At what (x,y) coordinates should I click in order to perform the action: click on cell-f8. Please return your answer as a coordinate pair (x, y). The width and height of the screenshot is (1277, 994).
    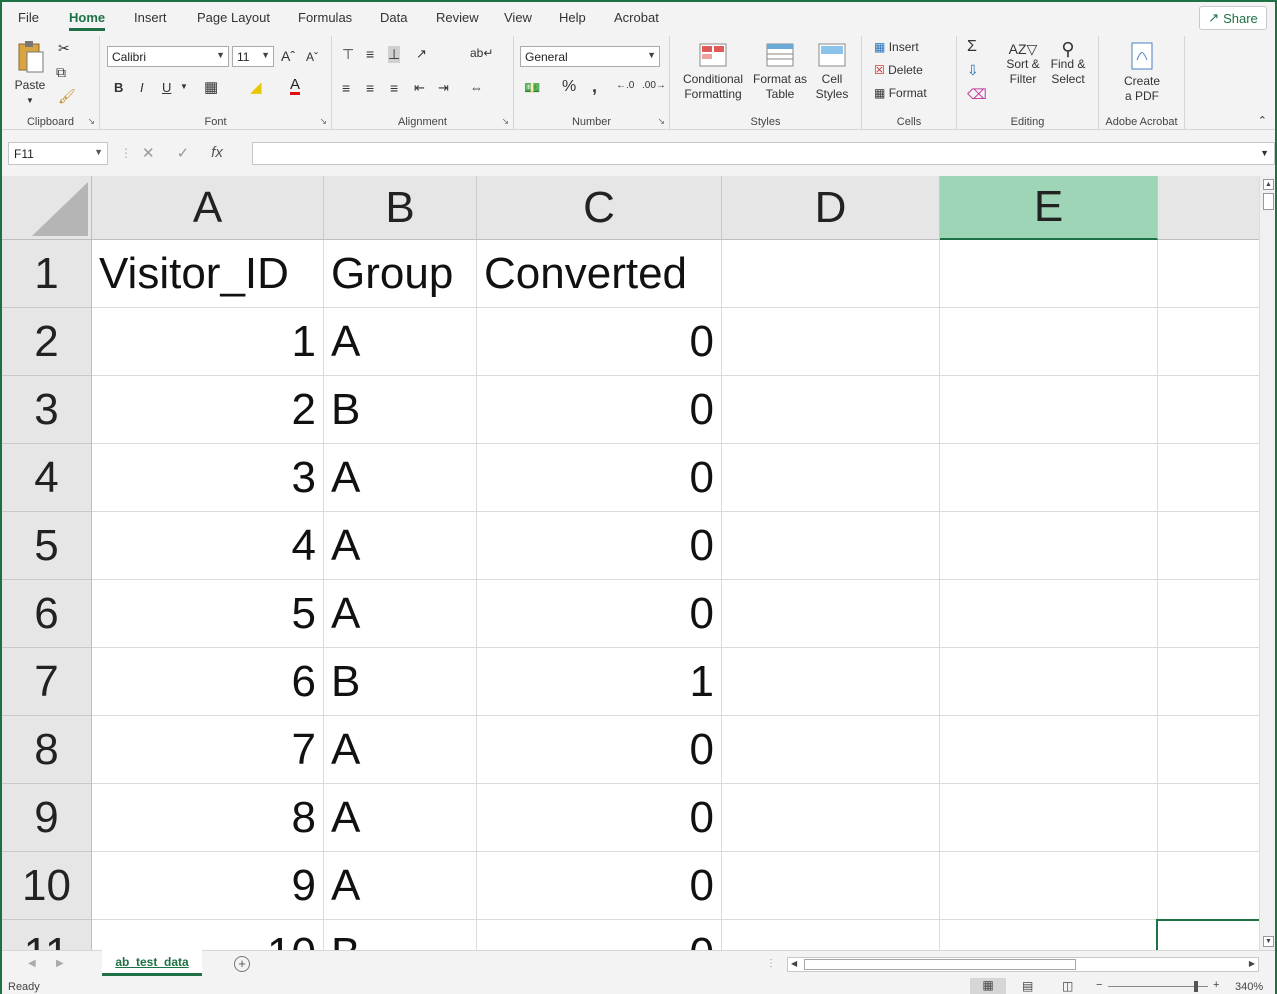
    Looking at the image, I should click on (1208, 750).